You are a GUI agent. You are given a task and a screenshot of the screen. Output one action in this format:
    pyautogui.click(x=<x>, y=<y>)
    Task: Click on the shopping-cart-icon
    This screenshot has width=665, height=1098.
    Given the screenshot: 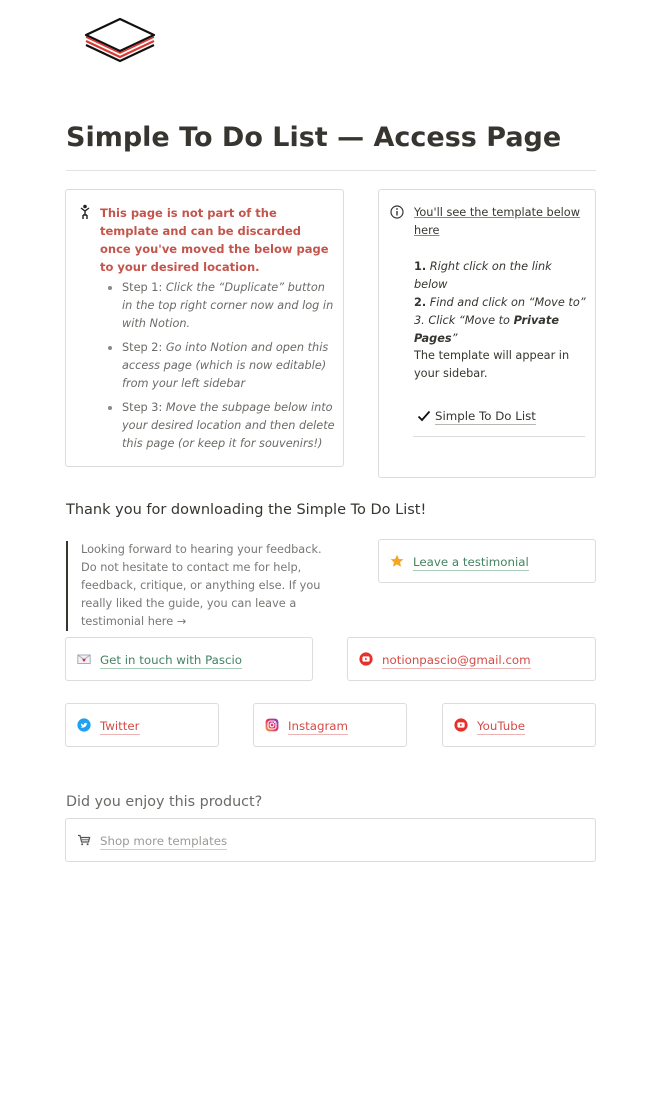 What is the action you would take?
    pyautogui.click(x=84, y=840)
    